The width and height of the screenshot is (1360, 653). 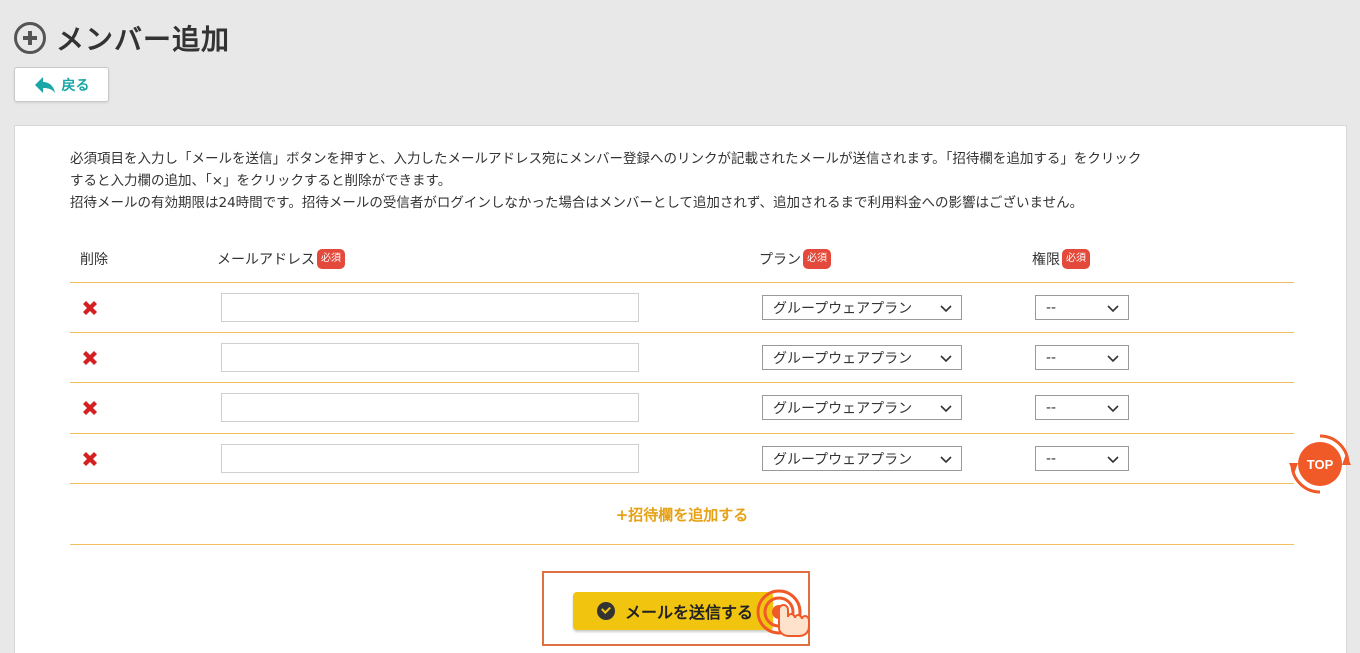 I want to click on column-header-delete: 削除, so click(x=94, y=259).